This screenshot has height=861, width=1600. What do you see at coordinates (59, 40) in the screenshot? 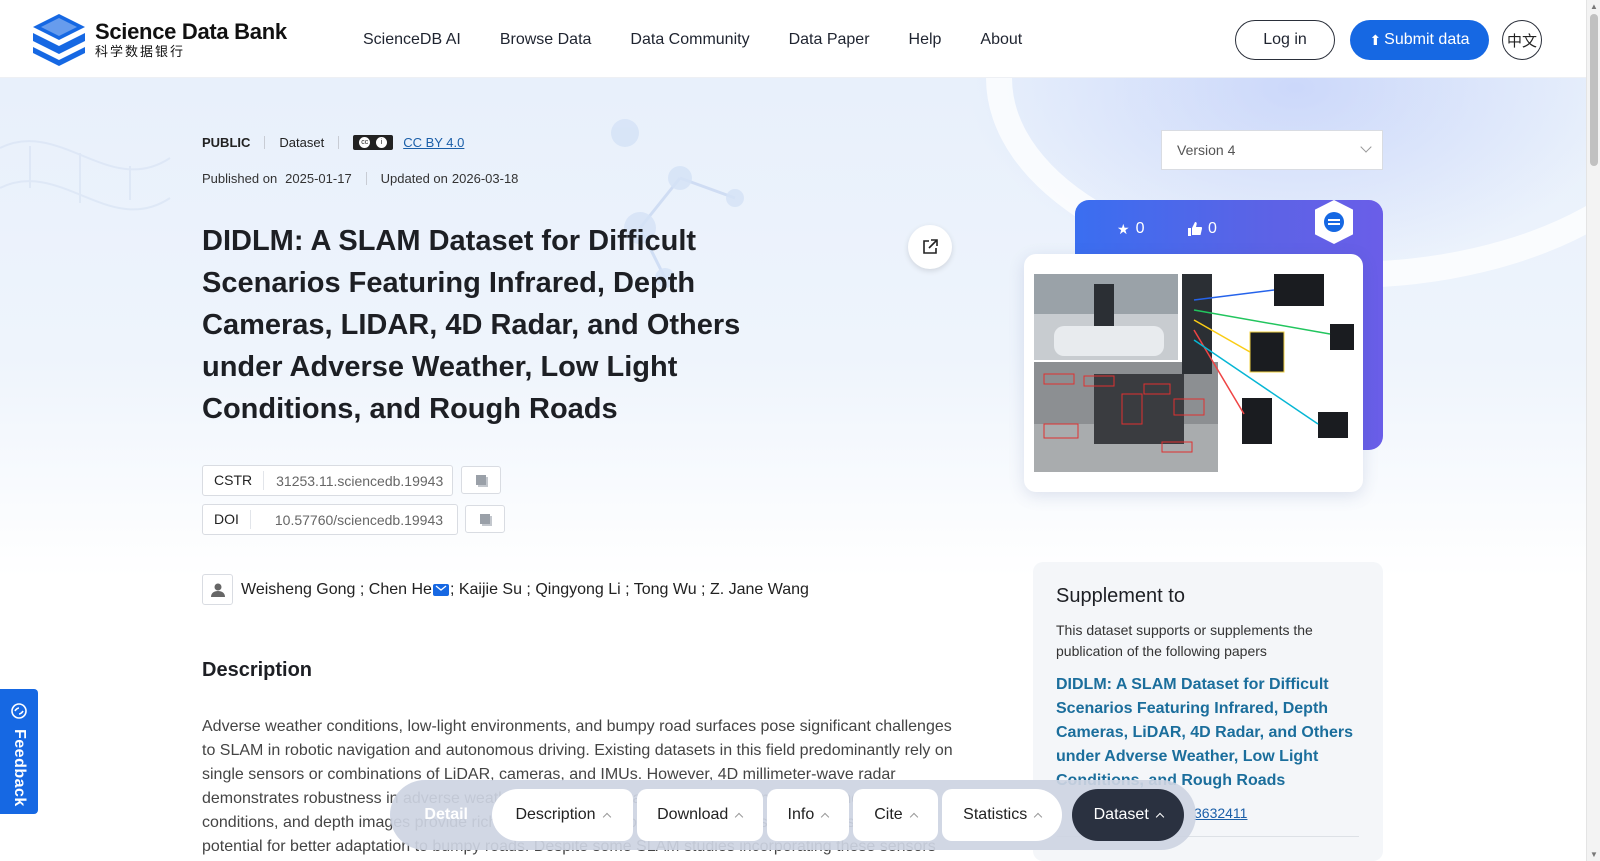
I see `science-data-bank-logo-icon` at bounding box center [59, 40].